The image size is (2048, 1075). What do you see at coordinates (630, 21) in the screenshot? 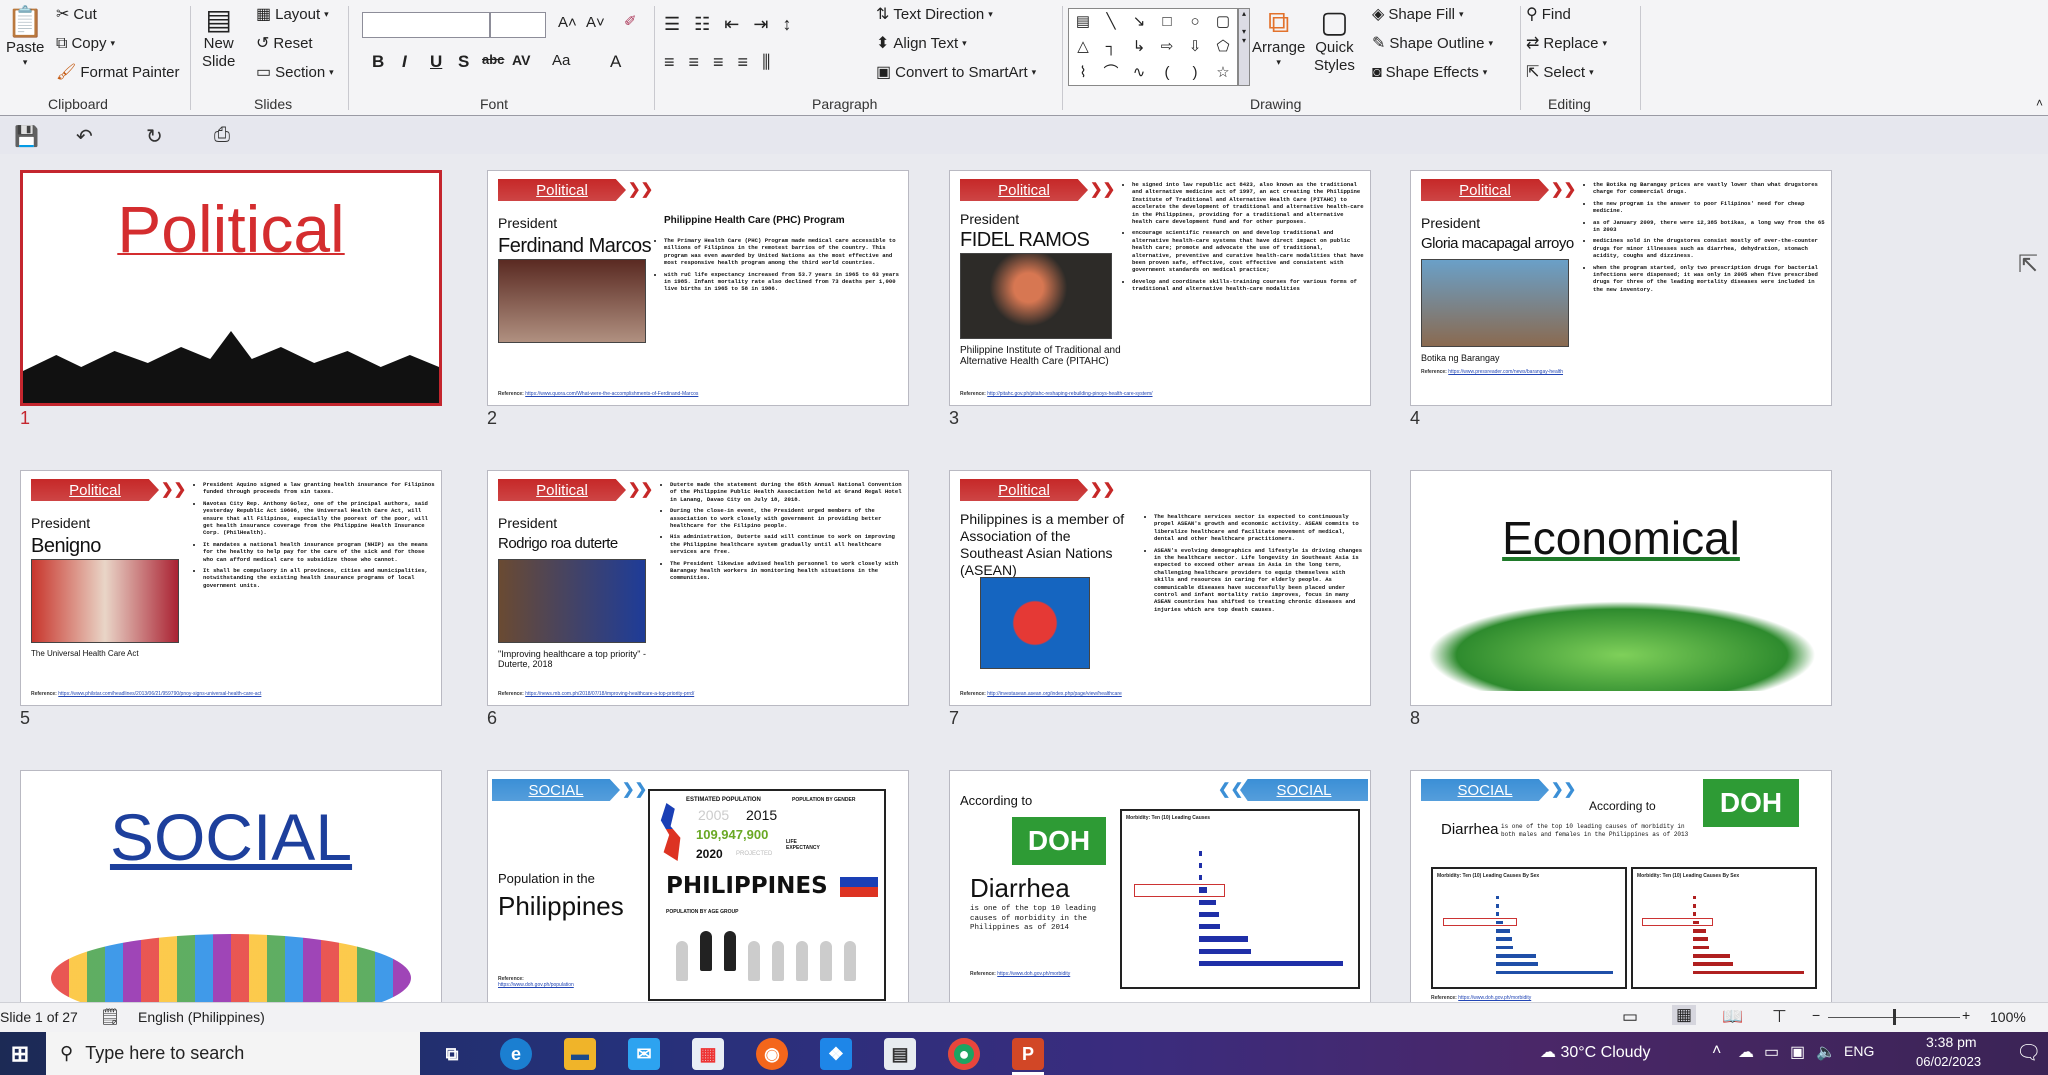
I see `clear-formatting-icon: ✐` at bounding box center [630, 21].